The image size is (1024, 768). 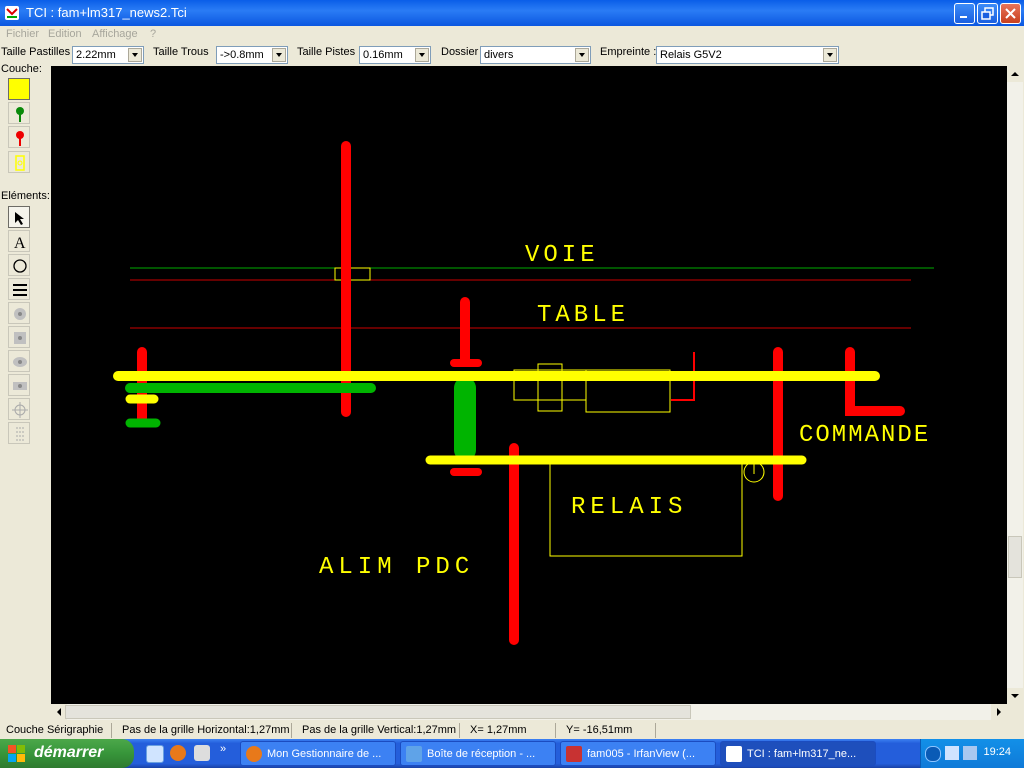 I want to click on window-title: TCI : fam+lm317_news2.Tci, so click(x=106, y=12).